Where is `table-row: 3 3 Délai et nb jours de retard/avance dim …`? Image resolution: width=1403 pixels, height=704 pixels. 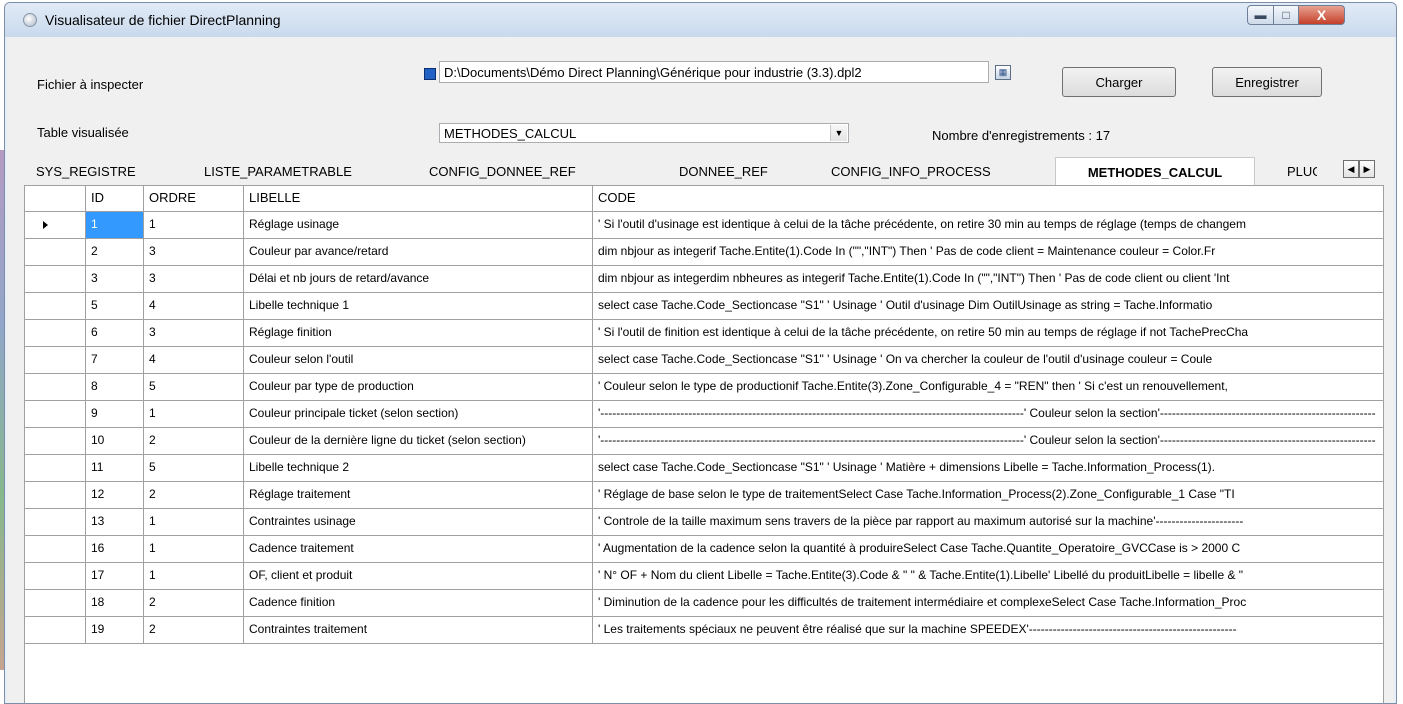 table-row: 3 3 Délai et nb jours de retard/avance dim … is located at coordinates (704, 279).